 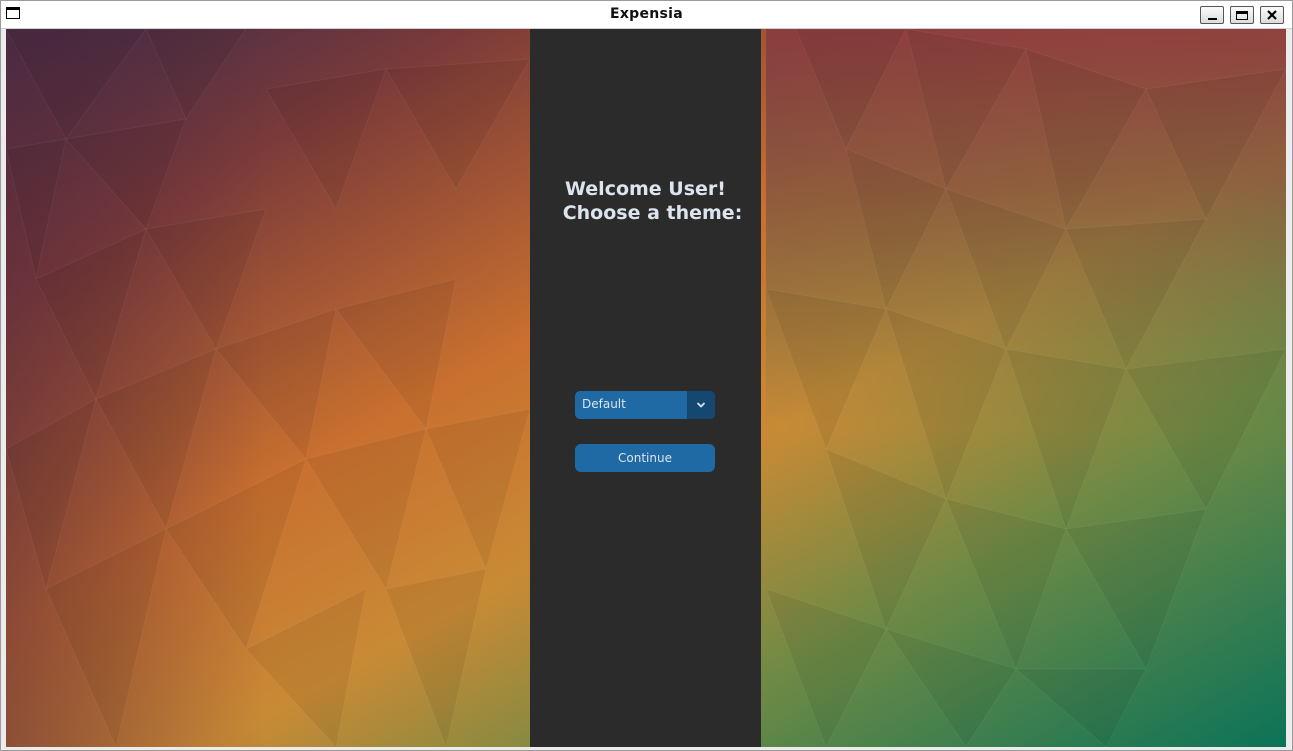 What do you see at coordinates (645, 201) in the screenshot?
I see `welcome-heading: Welcome User! Choose a theme:` at bounding box center [645, 201].